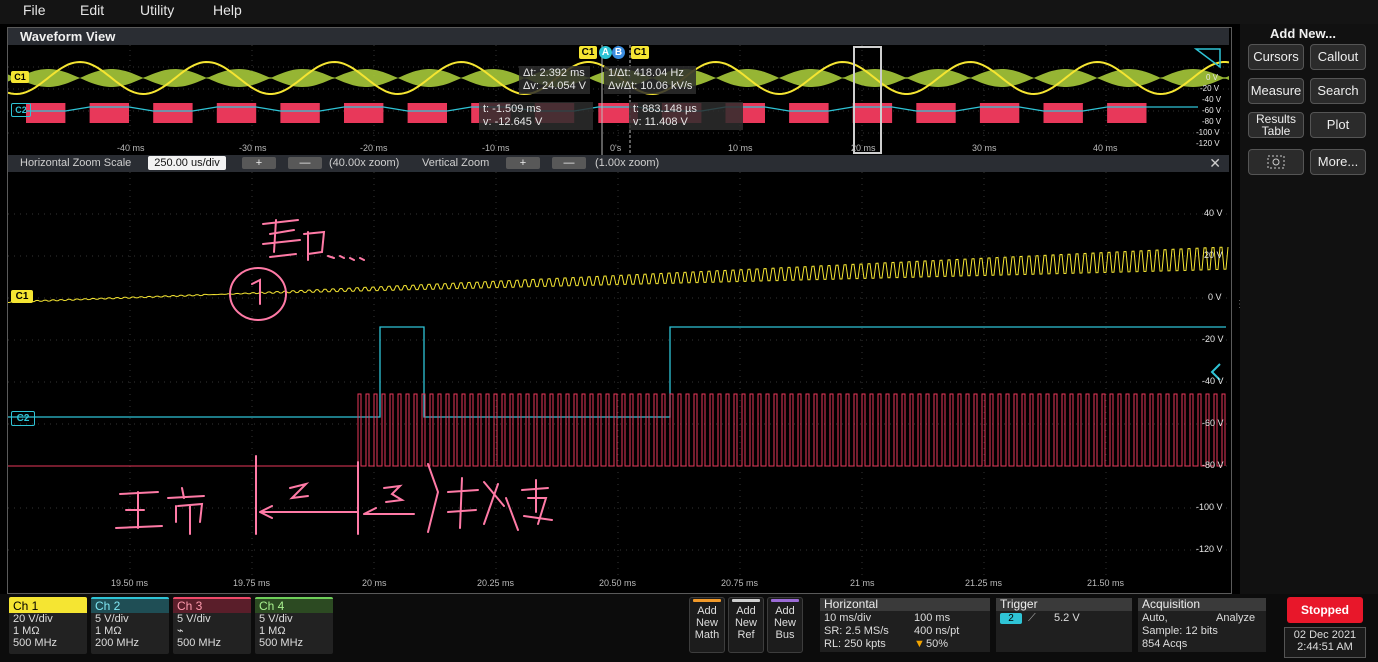 Image resolution: width=1378 pixels, height=662 pixels. What do you see at coordinates (212, 625) in the screenshot?
I see `ch3-badge: Ch 3 5 V/div ⌁ 500 MHz` at bounding box center [212, 625].